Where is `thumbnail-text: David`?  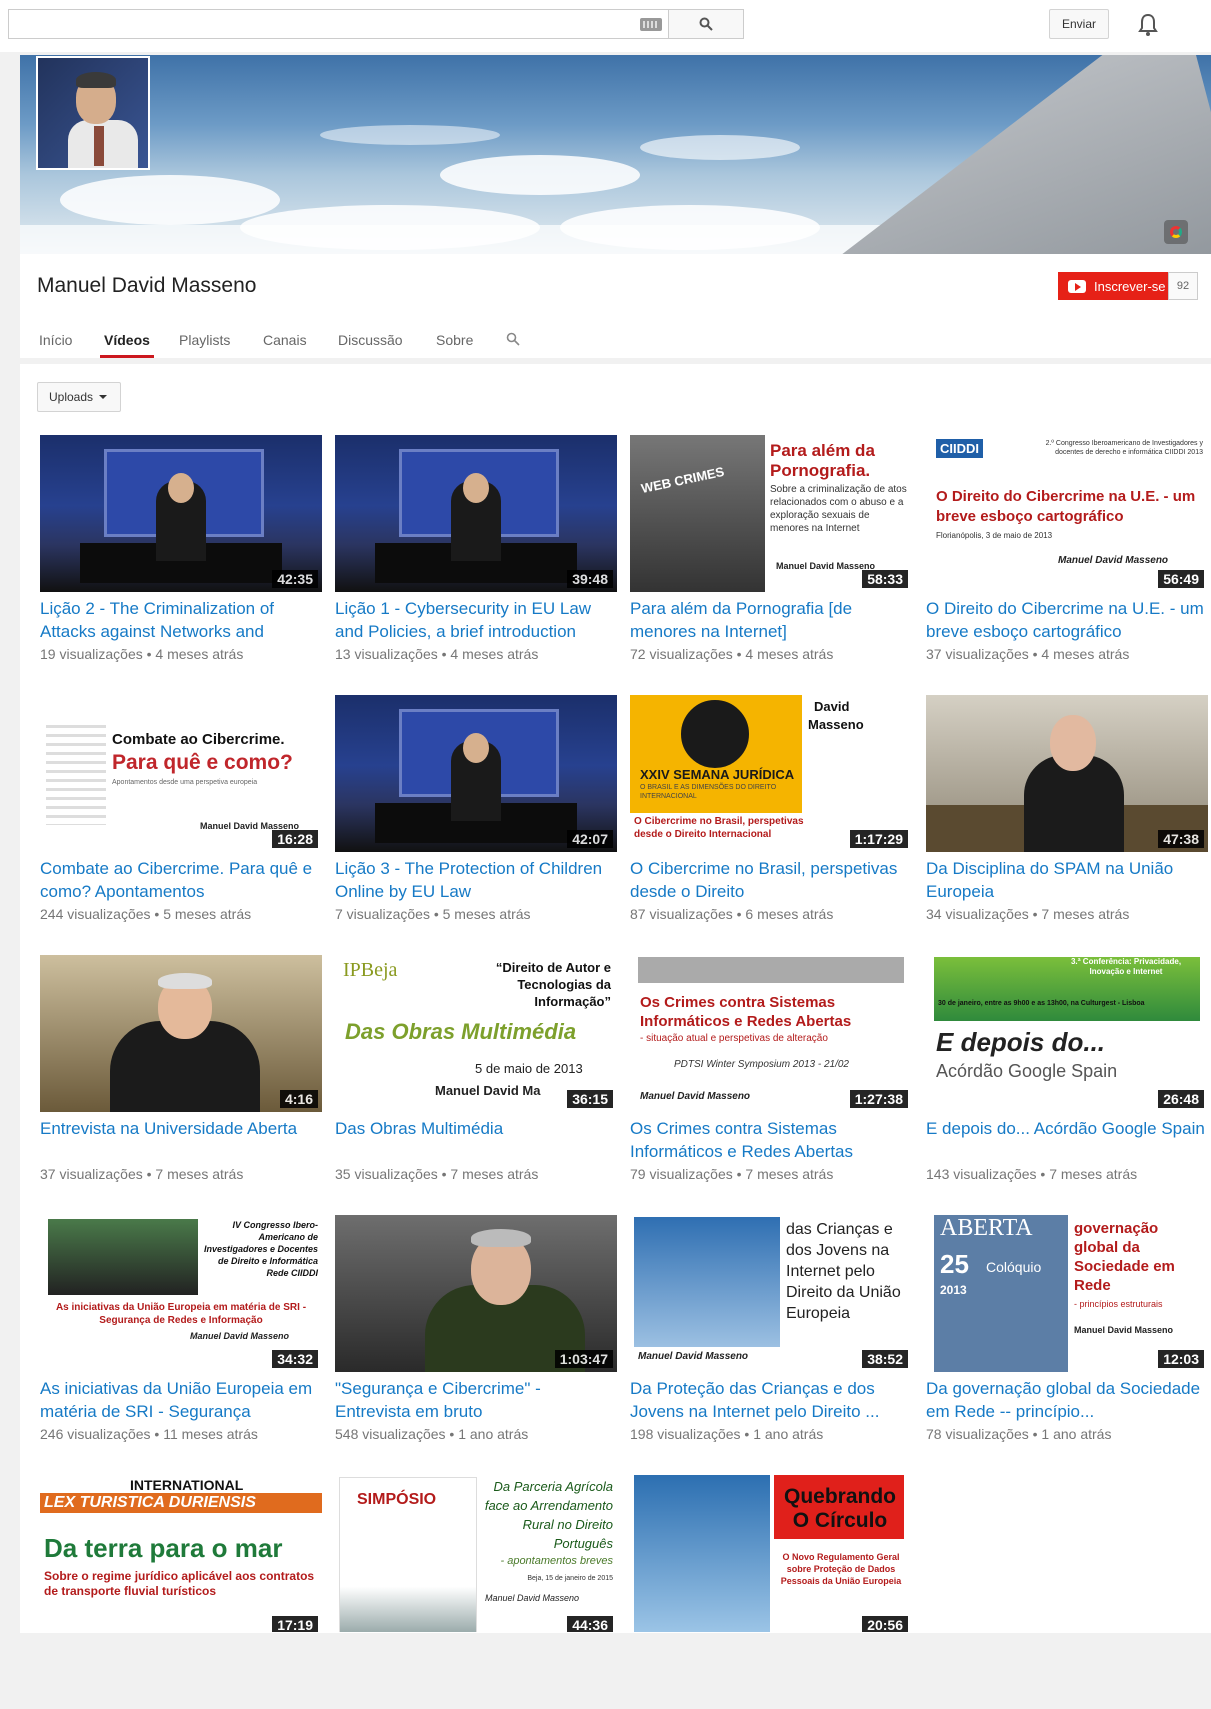 thumbnail-text: David is located at coordinates (832, 706).